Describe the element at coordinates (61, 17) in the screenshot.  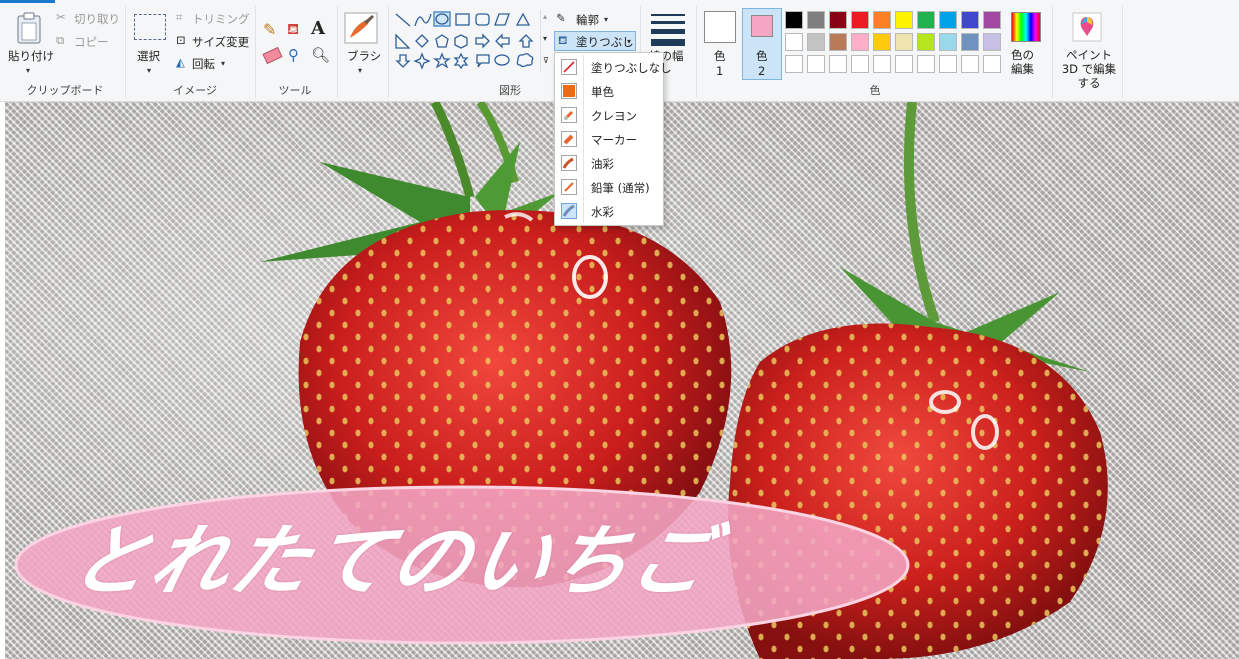
I see `scissors-icon: ✂` at that location.